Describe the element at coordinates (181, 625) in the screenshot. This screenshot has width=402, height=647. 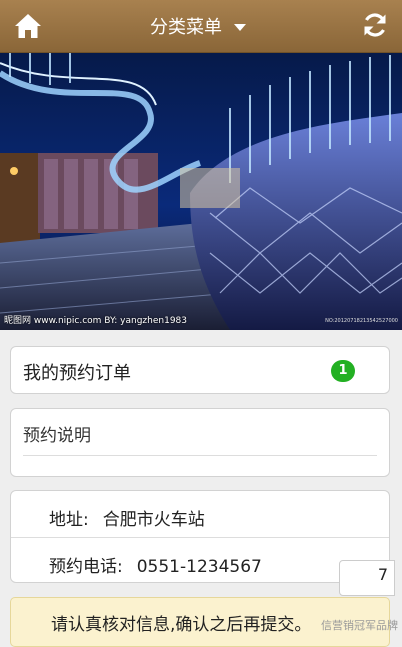
I see `notice-text: 请认真核对信息,确认之后再提交。` at that location.